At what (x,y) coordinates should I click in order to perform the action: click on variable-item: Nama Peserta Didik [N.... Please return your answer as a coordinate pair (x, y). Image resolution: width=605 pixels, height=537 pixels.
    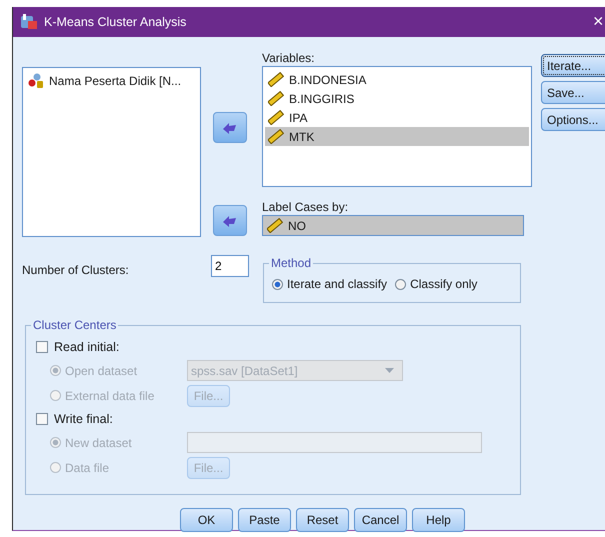
    Looking at the image, I should click on (111, 80).